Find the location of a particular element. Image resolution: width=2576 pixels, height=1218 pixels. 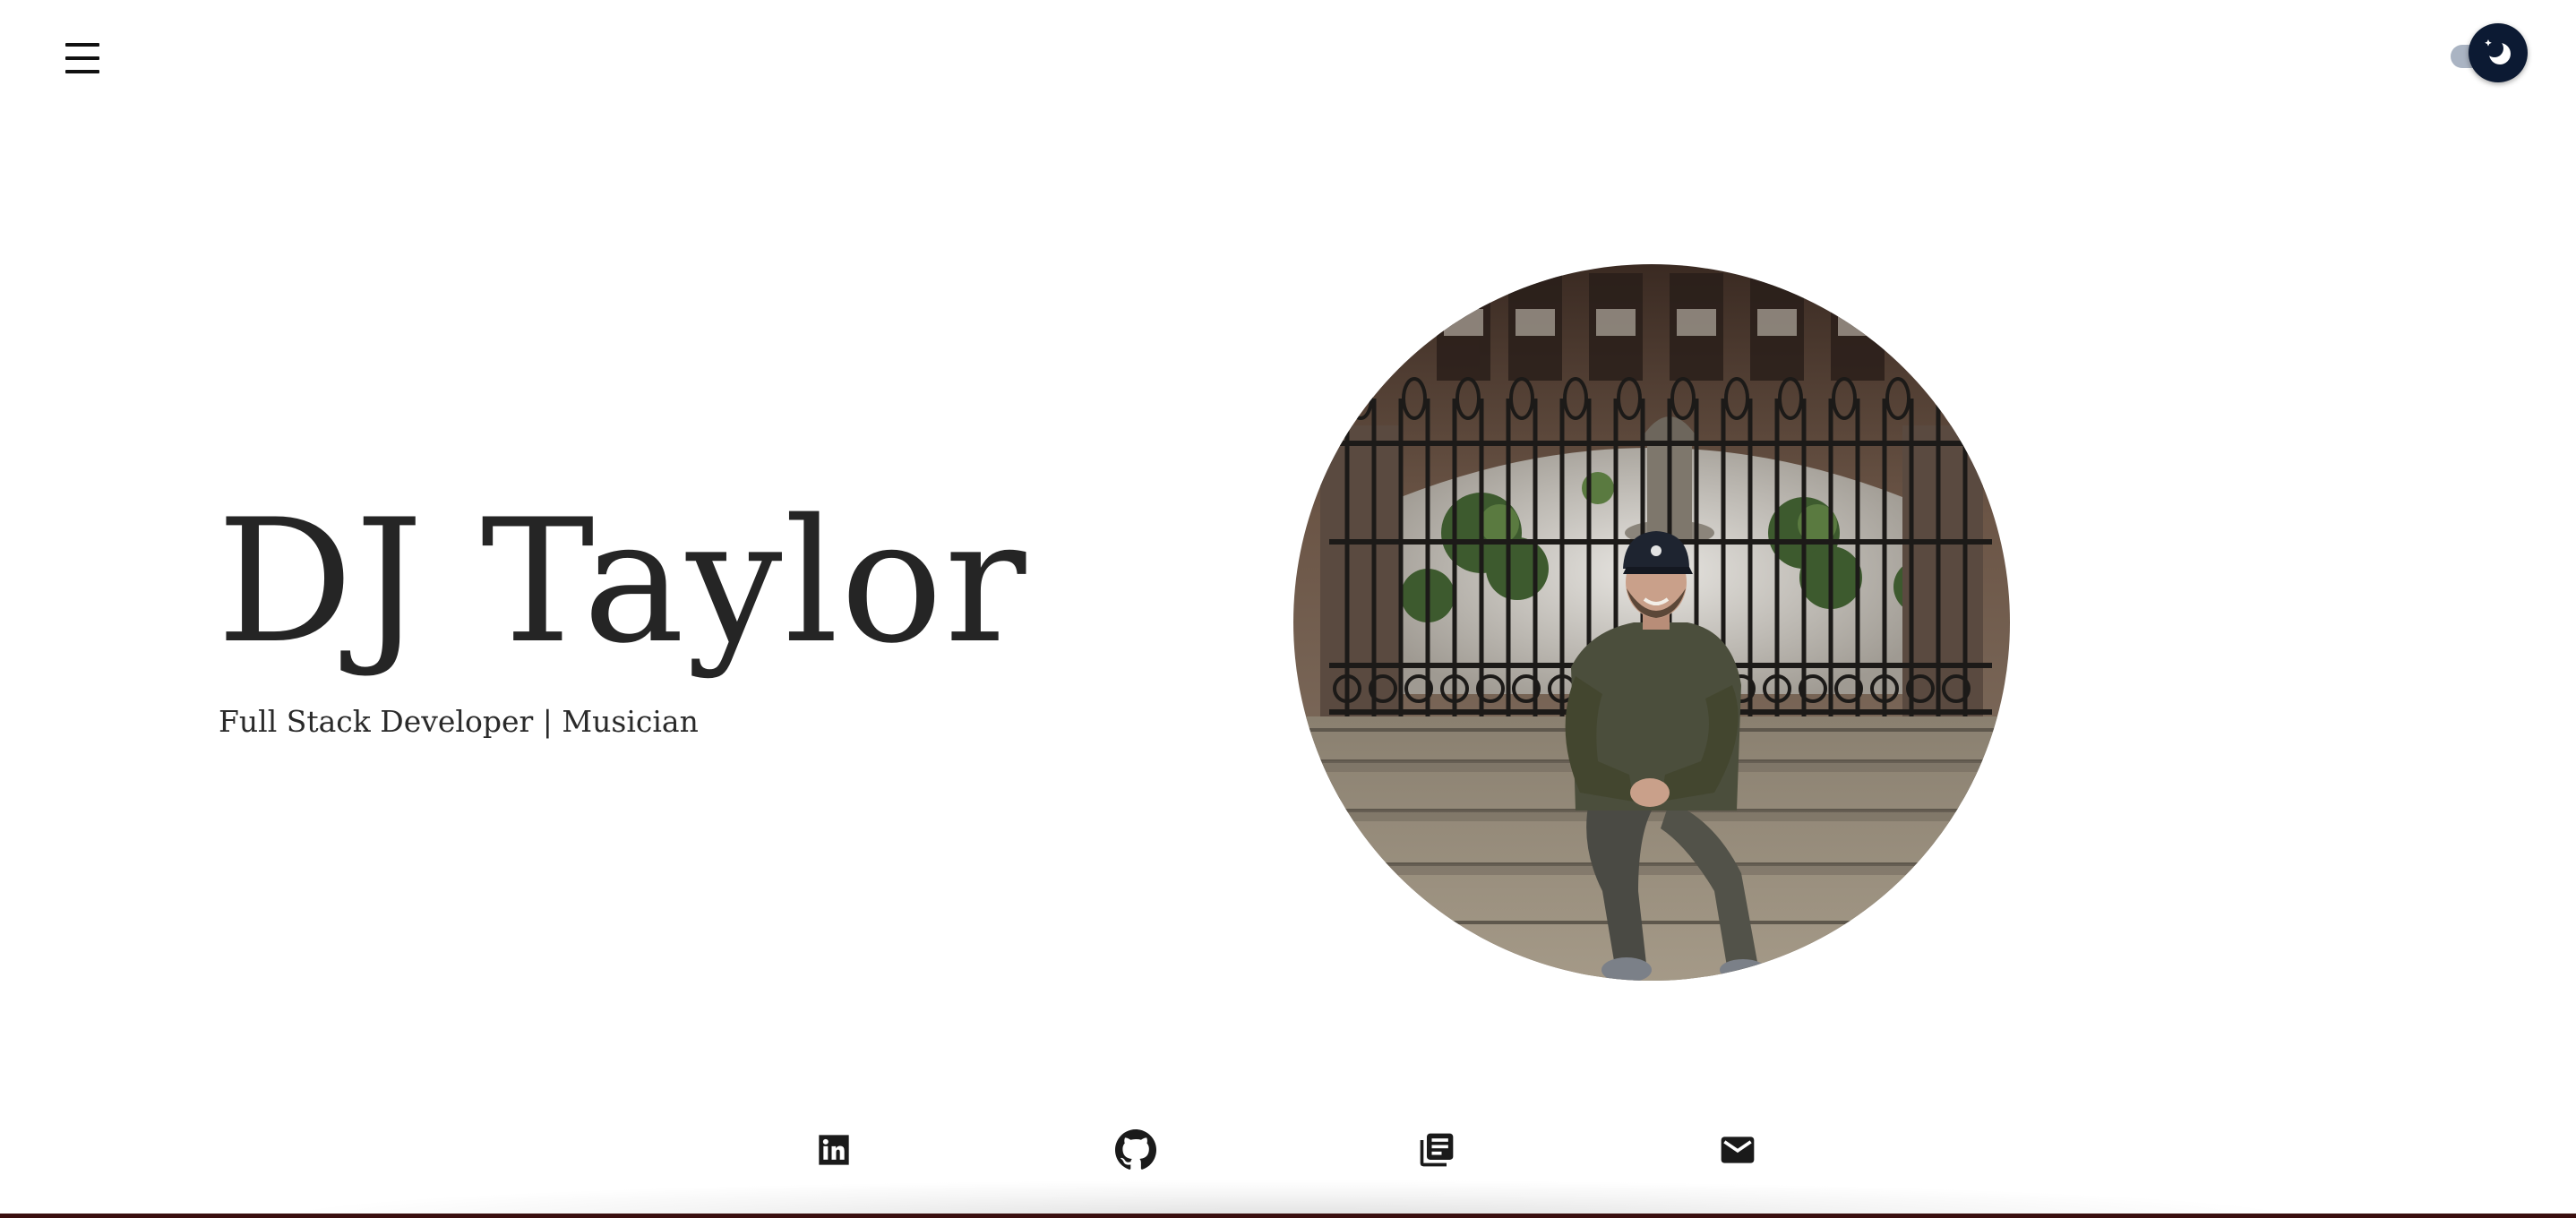

blog-link is located at coordinates (1436, 1150).